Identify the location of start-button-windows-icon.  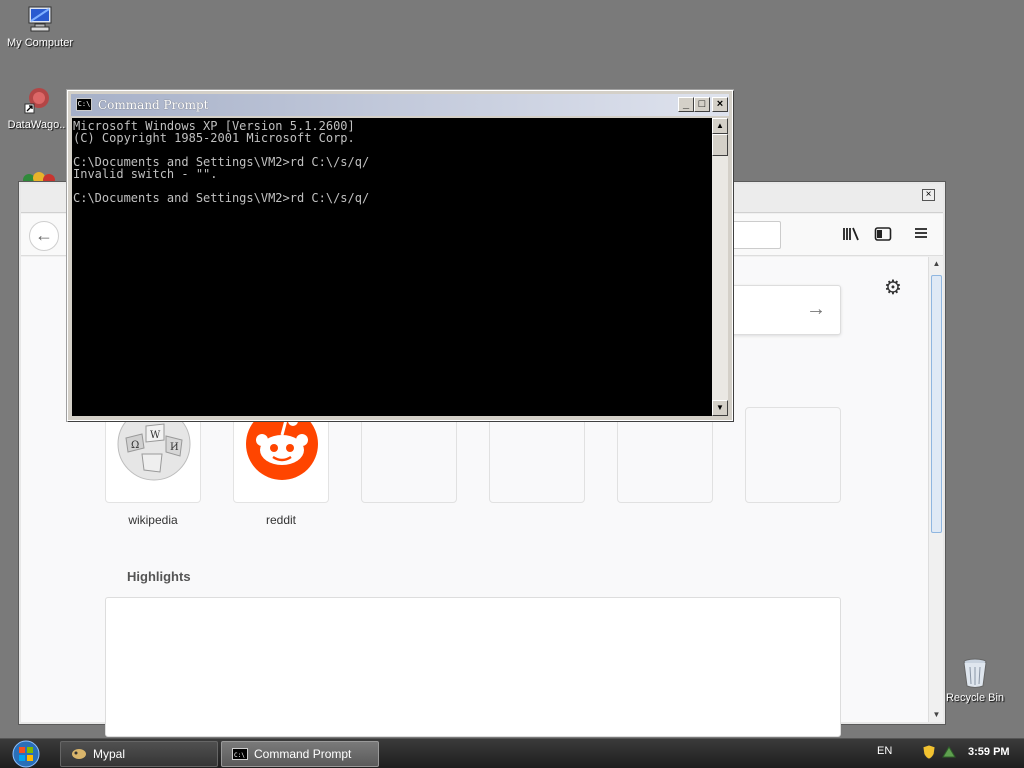
(26, 754).